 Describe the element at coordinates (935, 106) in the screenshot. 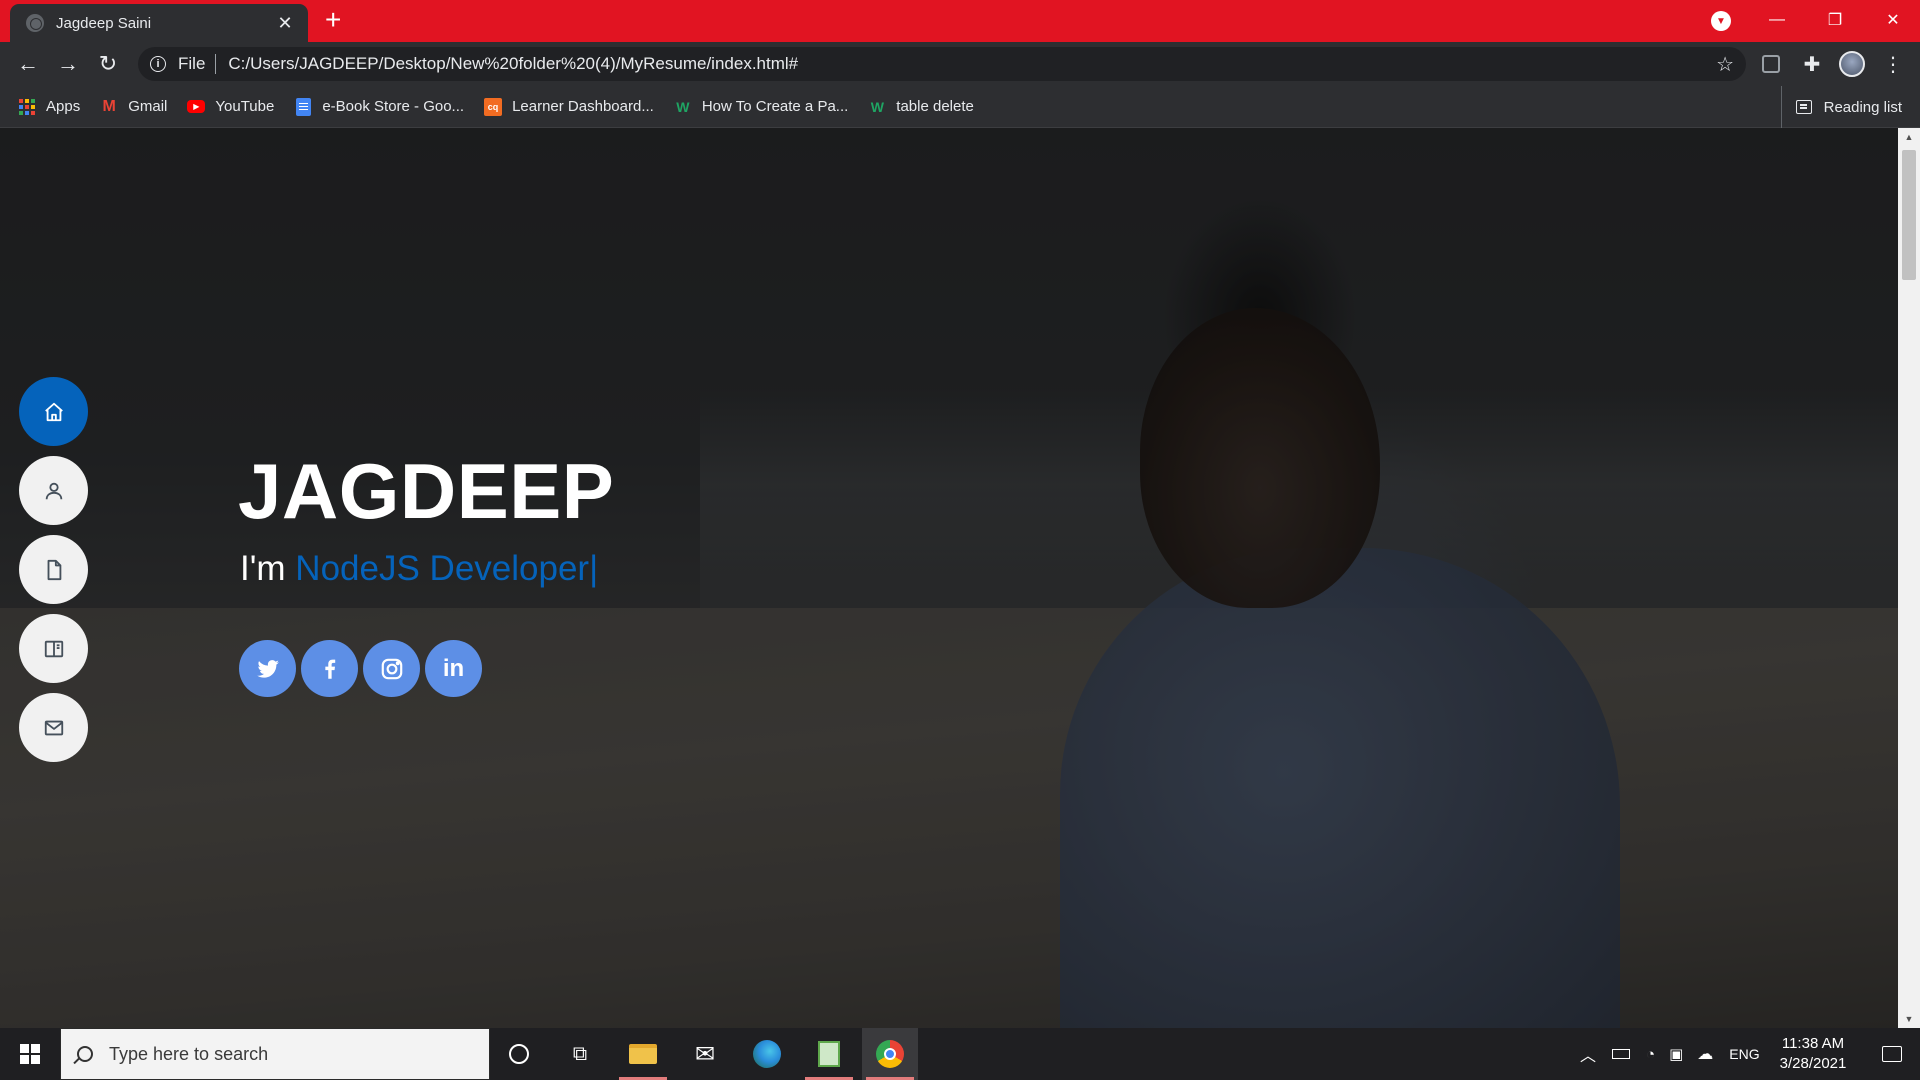

I see `bookmark-label: table delete` at that location.